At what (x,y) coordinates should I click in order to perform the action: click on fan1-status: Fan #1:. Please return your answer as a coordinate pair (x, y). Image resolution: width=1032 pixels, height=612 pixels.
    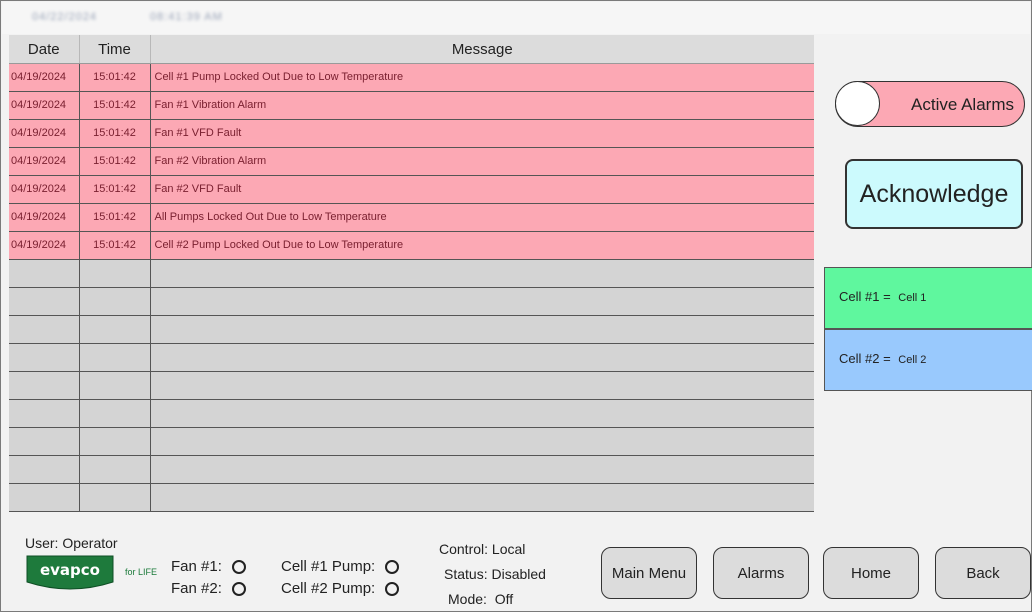
    Looking at the image, I should click on (208, 566).